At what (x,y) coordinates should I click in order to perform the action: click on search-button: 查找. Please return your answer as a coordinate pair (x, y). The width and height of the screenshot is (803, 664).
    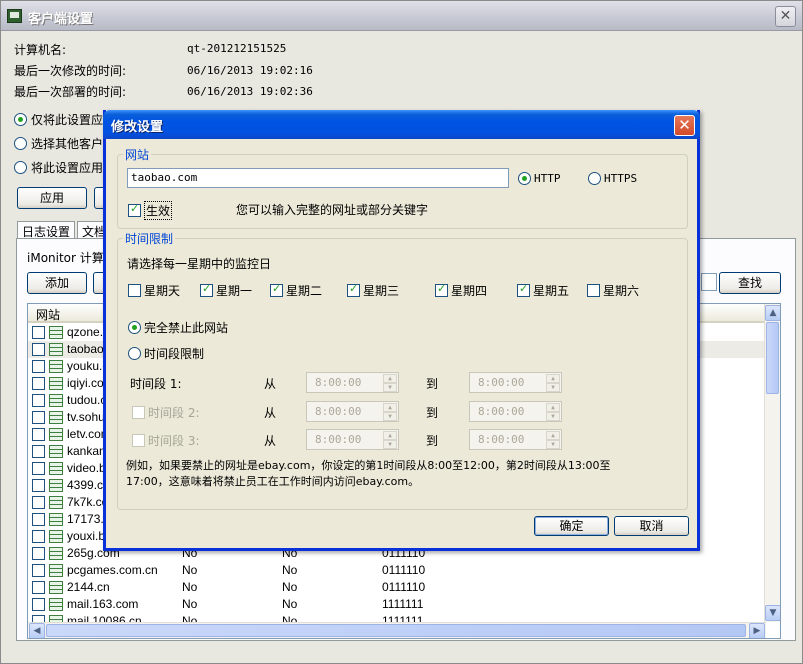
    Looking at the image, I should click on (750, 283).